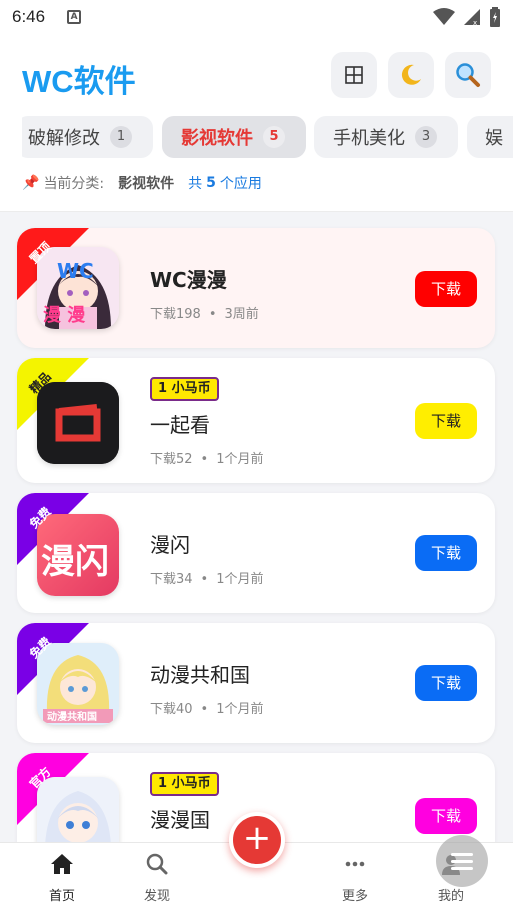 The image size is (513, 912). I want to click on tab-label: 影视软件, so click(217, 138).